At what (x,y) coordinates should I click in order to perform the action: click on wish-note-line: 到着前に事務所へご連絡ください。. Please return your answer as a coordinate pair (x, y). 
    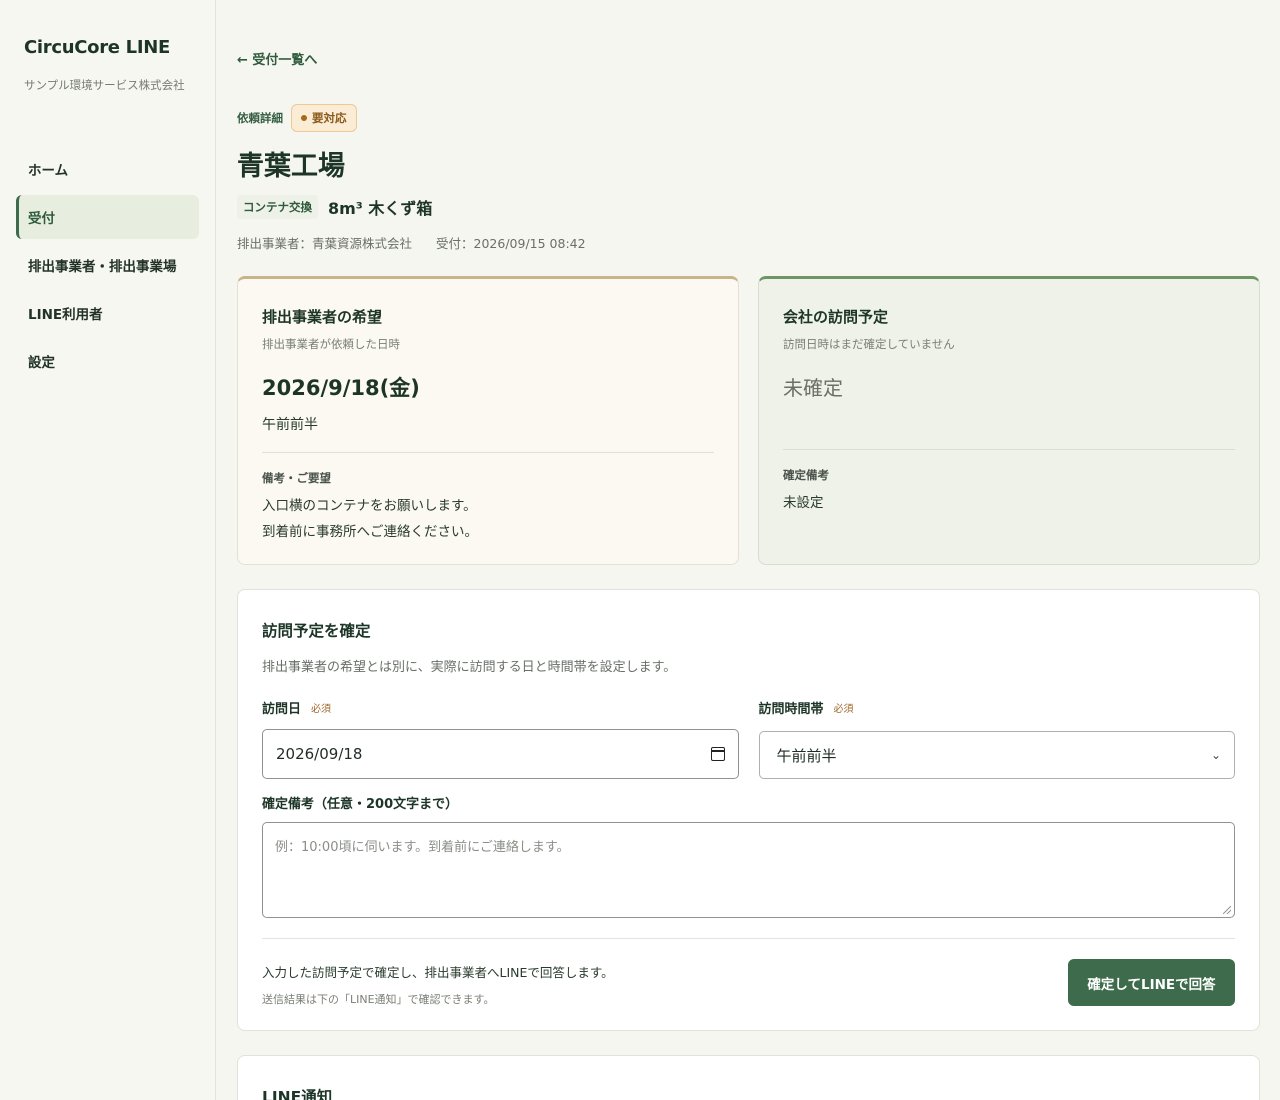
    Looking at the image, I should click on (370, 532).